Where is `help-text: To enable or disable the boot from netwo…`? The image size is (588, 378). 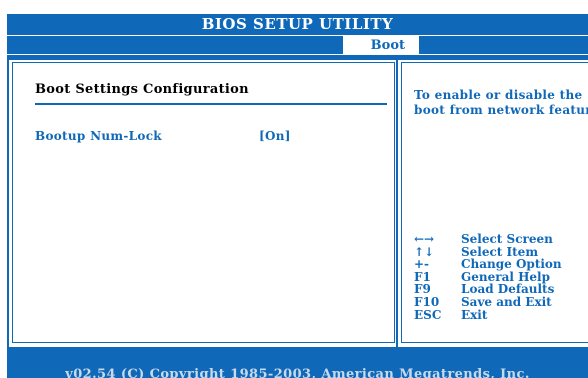 help-text: To enable or disable the boot from netwo… is located at coordinates (501, 103).